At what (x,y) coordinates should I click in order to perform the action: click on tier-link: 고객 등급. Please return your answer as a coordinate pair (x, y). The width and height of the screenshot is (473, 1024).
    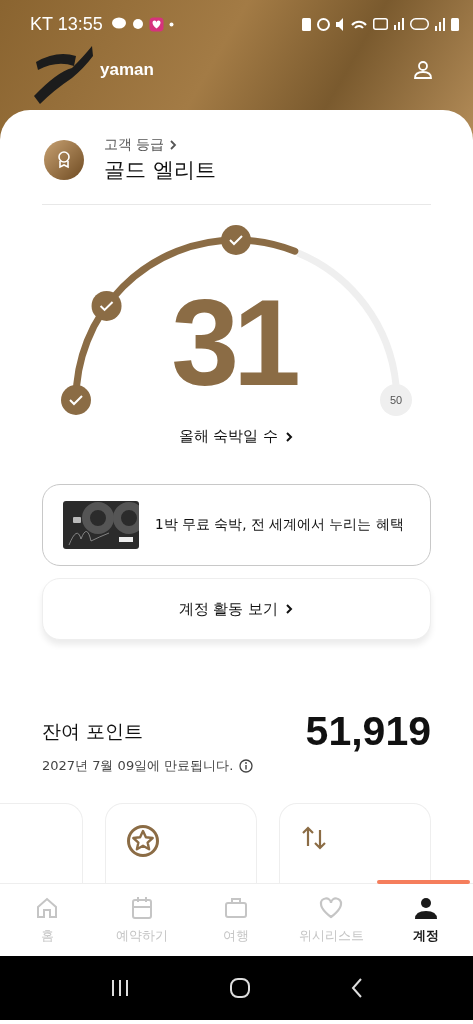
    Looking at the image, I should click on (160, 145).